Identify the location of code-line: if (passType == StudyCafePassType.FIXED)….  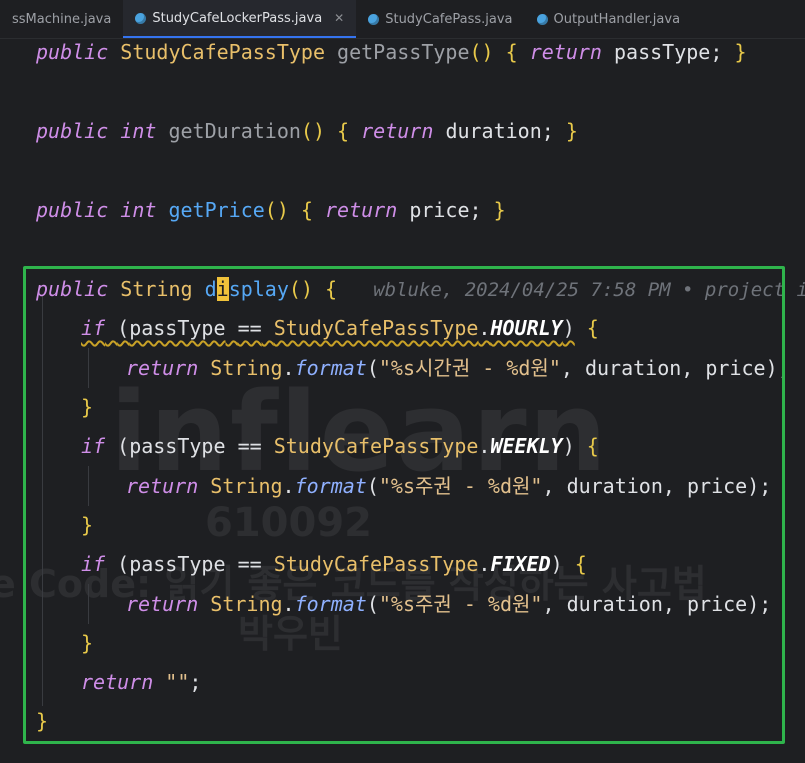
(334, 564).